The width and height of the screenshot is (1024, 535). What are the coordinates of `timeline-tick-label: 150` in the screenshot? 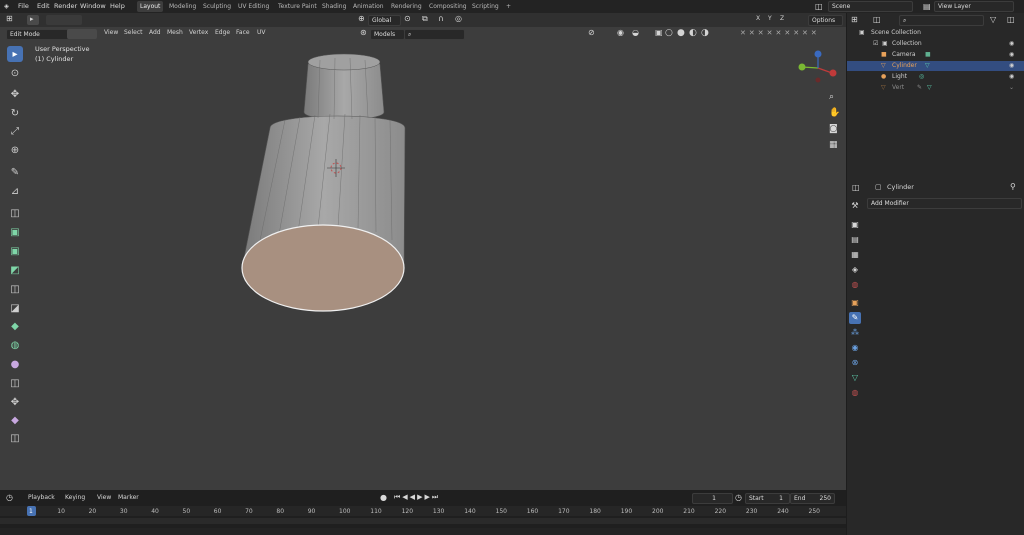 It's located at (501, 511).